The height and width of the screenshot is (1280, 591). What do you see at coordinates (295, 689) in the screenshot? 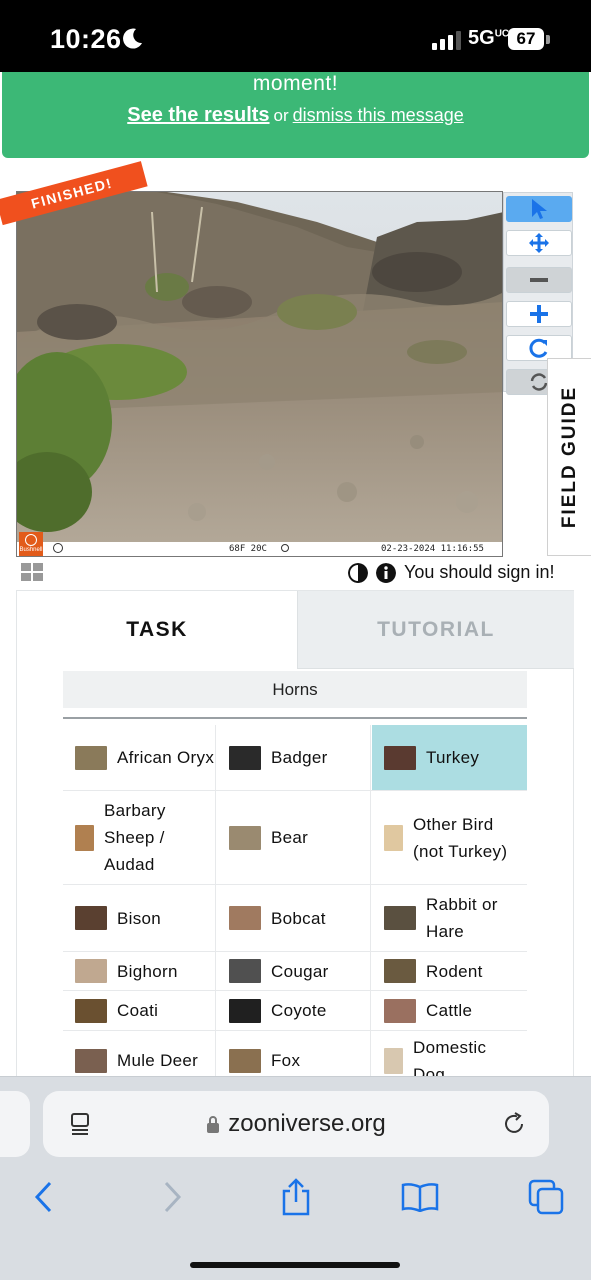
I see `filter-horns-button: Horns` at bounding box center [295, 689].